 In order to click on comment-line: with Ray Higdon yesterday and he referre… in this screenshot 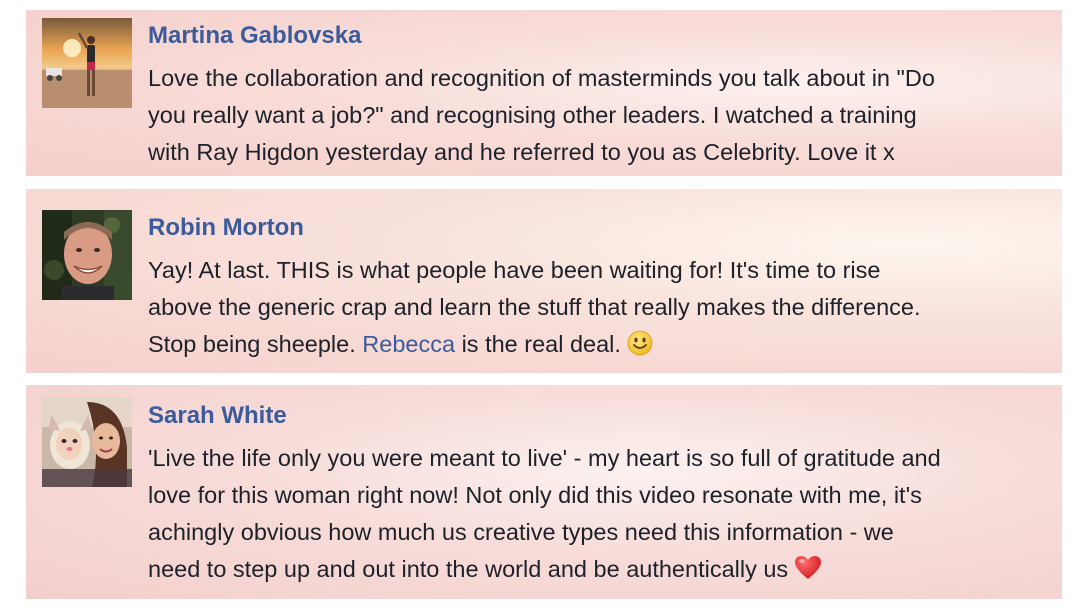, I will do `click(521, 152)`.